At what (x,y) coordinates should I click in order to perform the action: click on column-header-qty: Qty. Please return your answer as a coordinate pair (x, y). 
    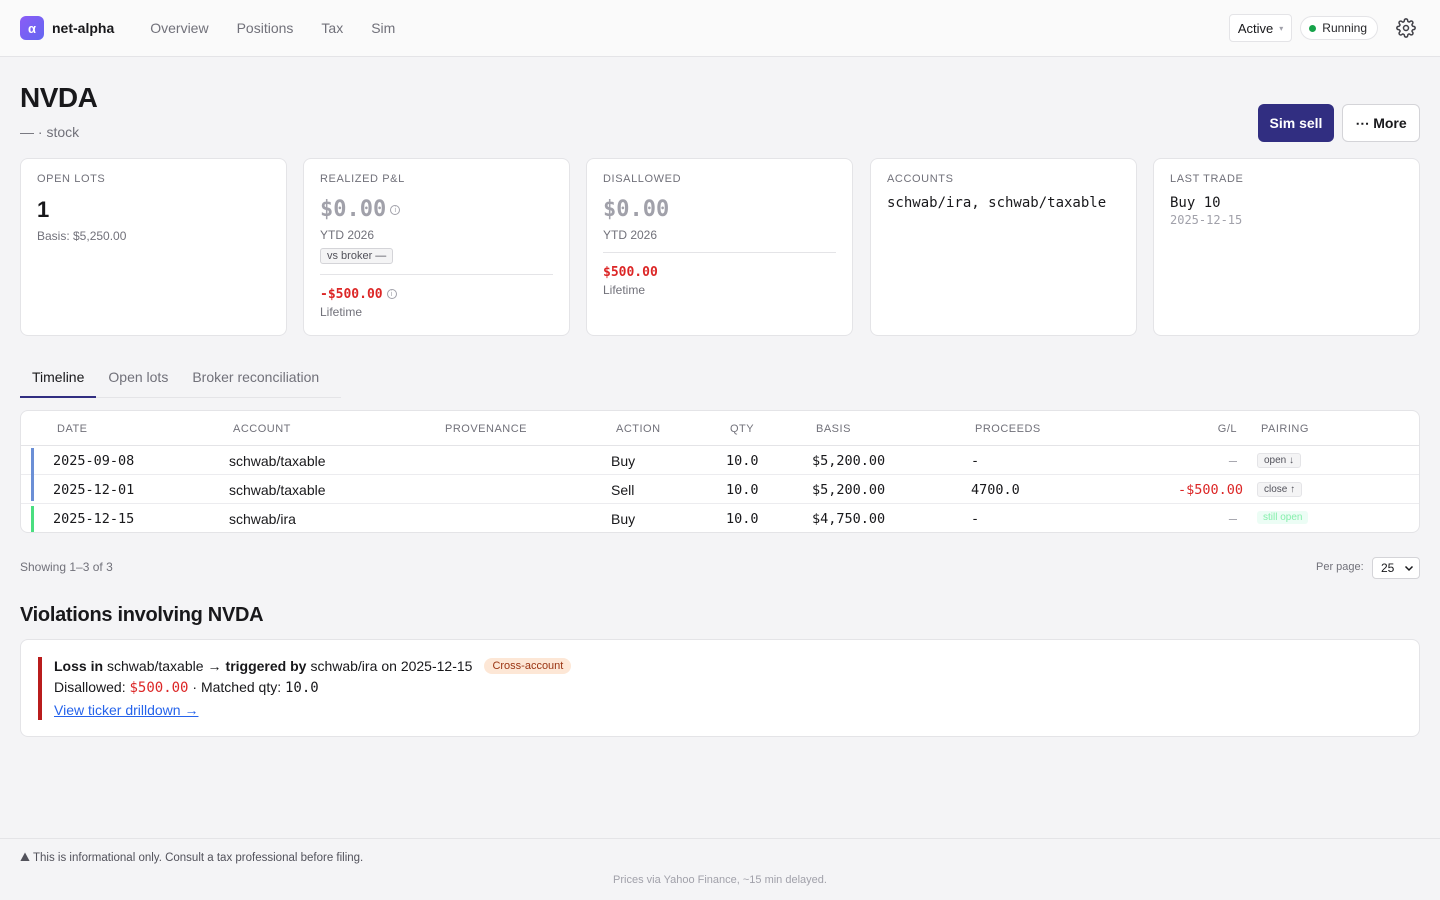
    Looking at the image, I should click on (742, 429).